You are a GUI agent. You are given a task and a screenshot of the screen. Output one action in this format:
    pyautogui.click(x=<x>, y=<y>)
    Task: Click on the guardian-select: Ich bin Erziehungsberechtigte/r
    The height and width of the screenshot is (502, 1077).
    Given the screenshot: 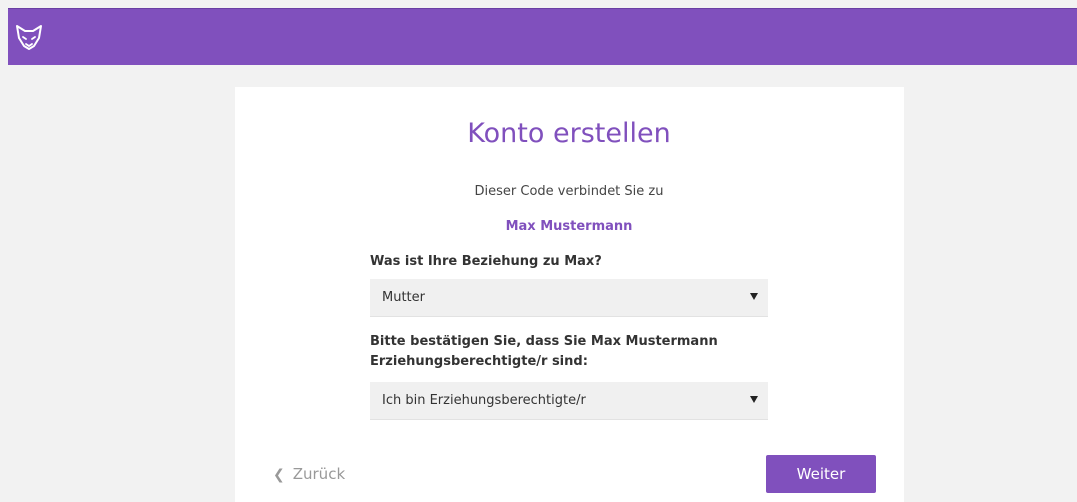 What is the action you would take?
    pyautogui.click(x=569, y=401)
    